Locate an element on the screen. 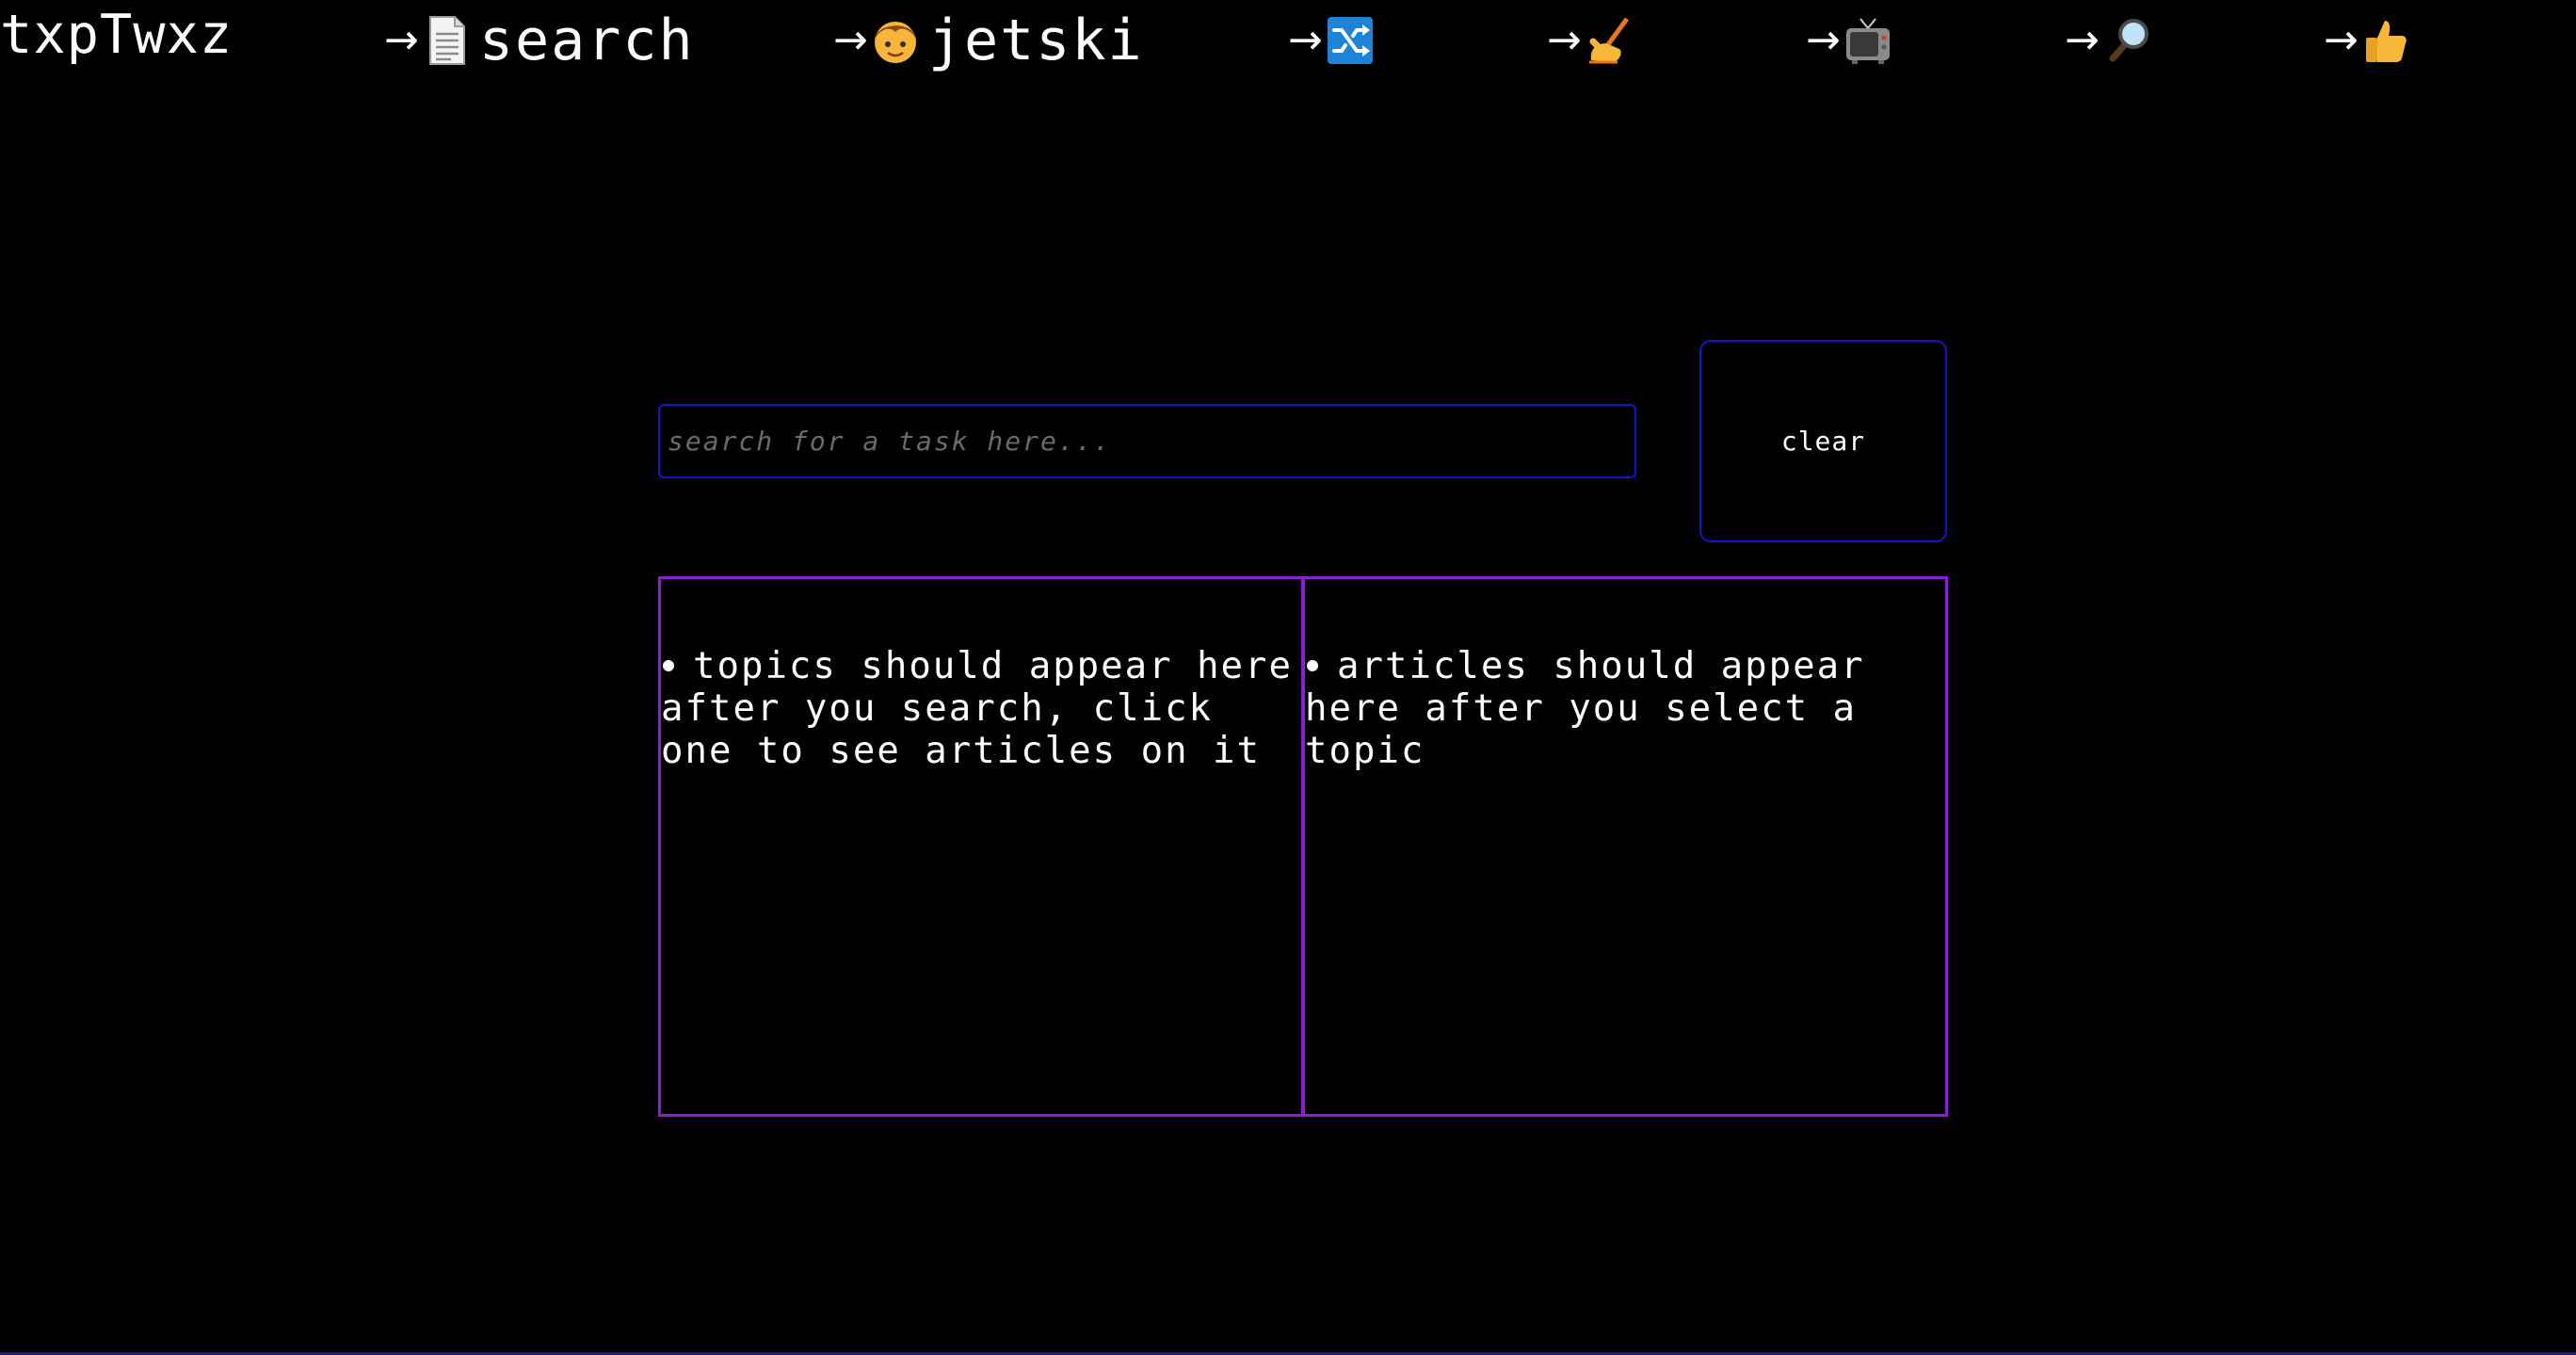 This screenshot has width=2576, height=1355. clear-button: clear is located at coordinates (1823, 441).